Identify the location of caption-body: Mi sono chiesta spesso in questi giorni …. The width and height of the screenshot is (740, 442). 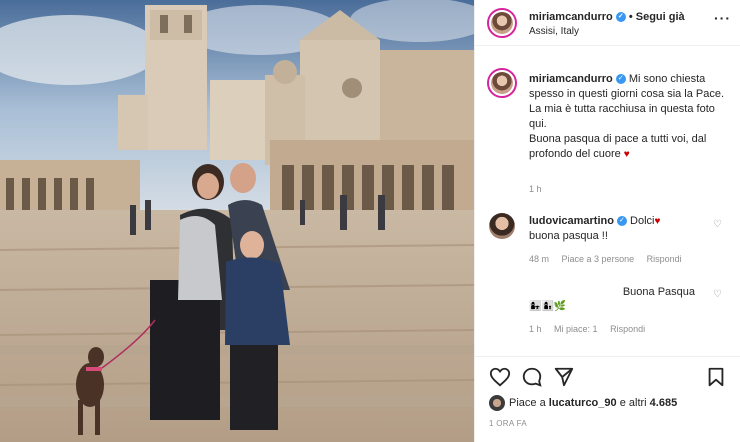
(627, 116).